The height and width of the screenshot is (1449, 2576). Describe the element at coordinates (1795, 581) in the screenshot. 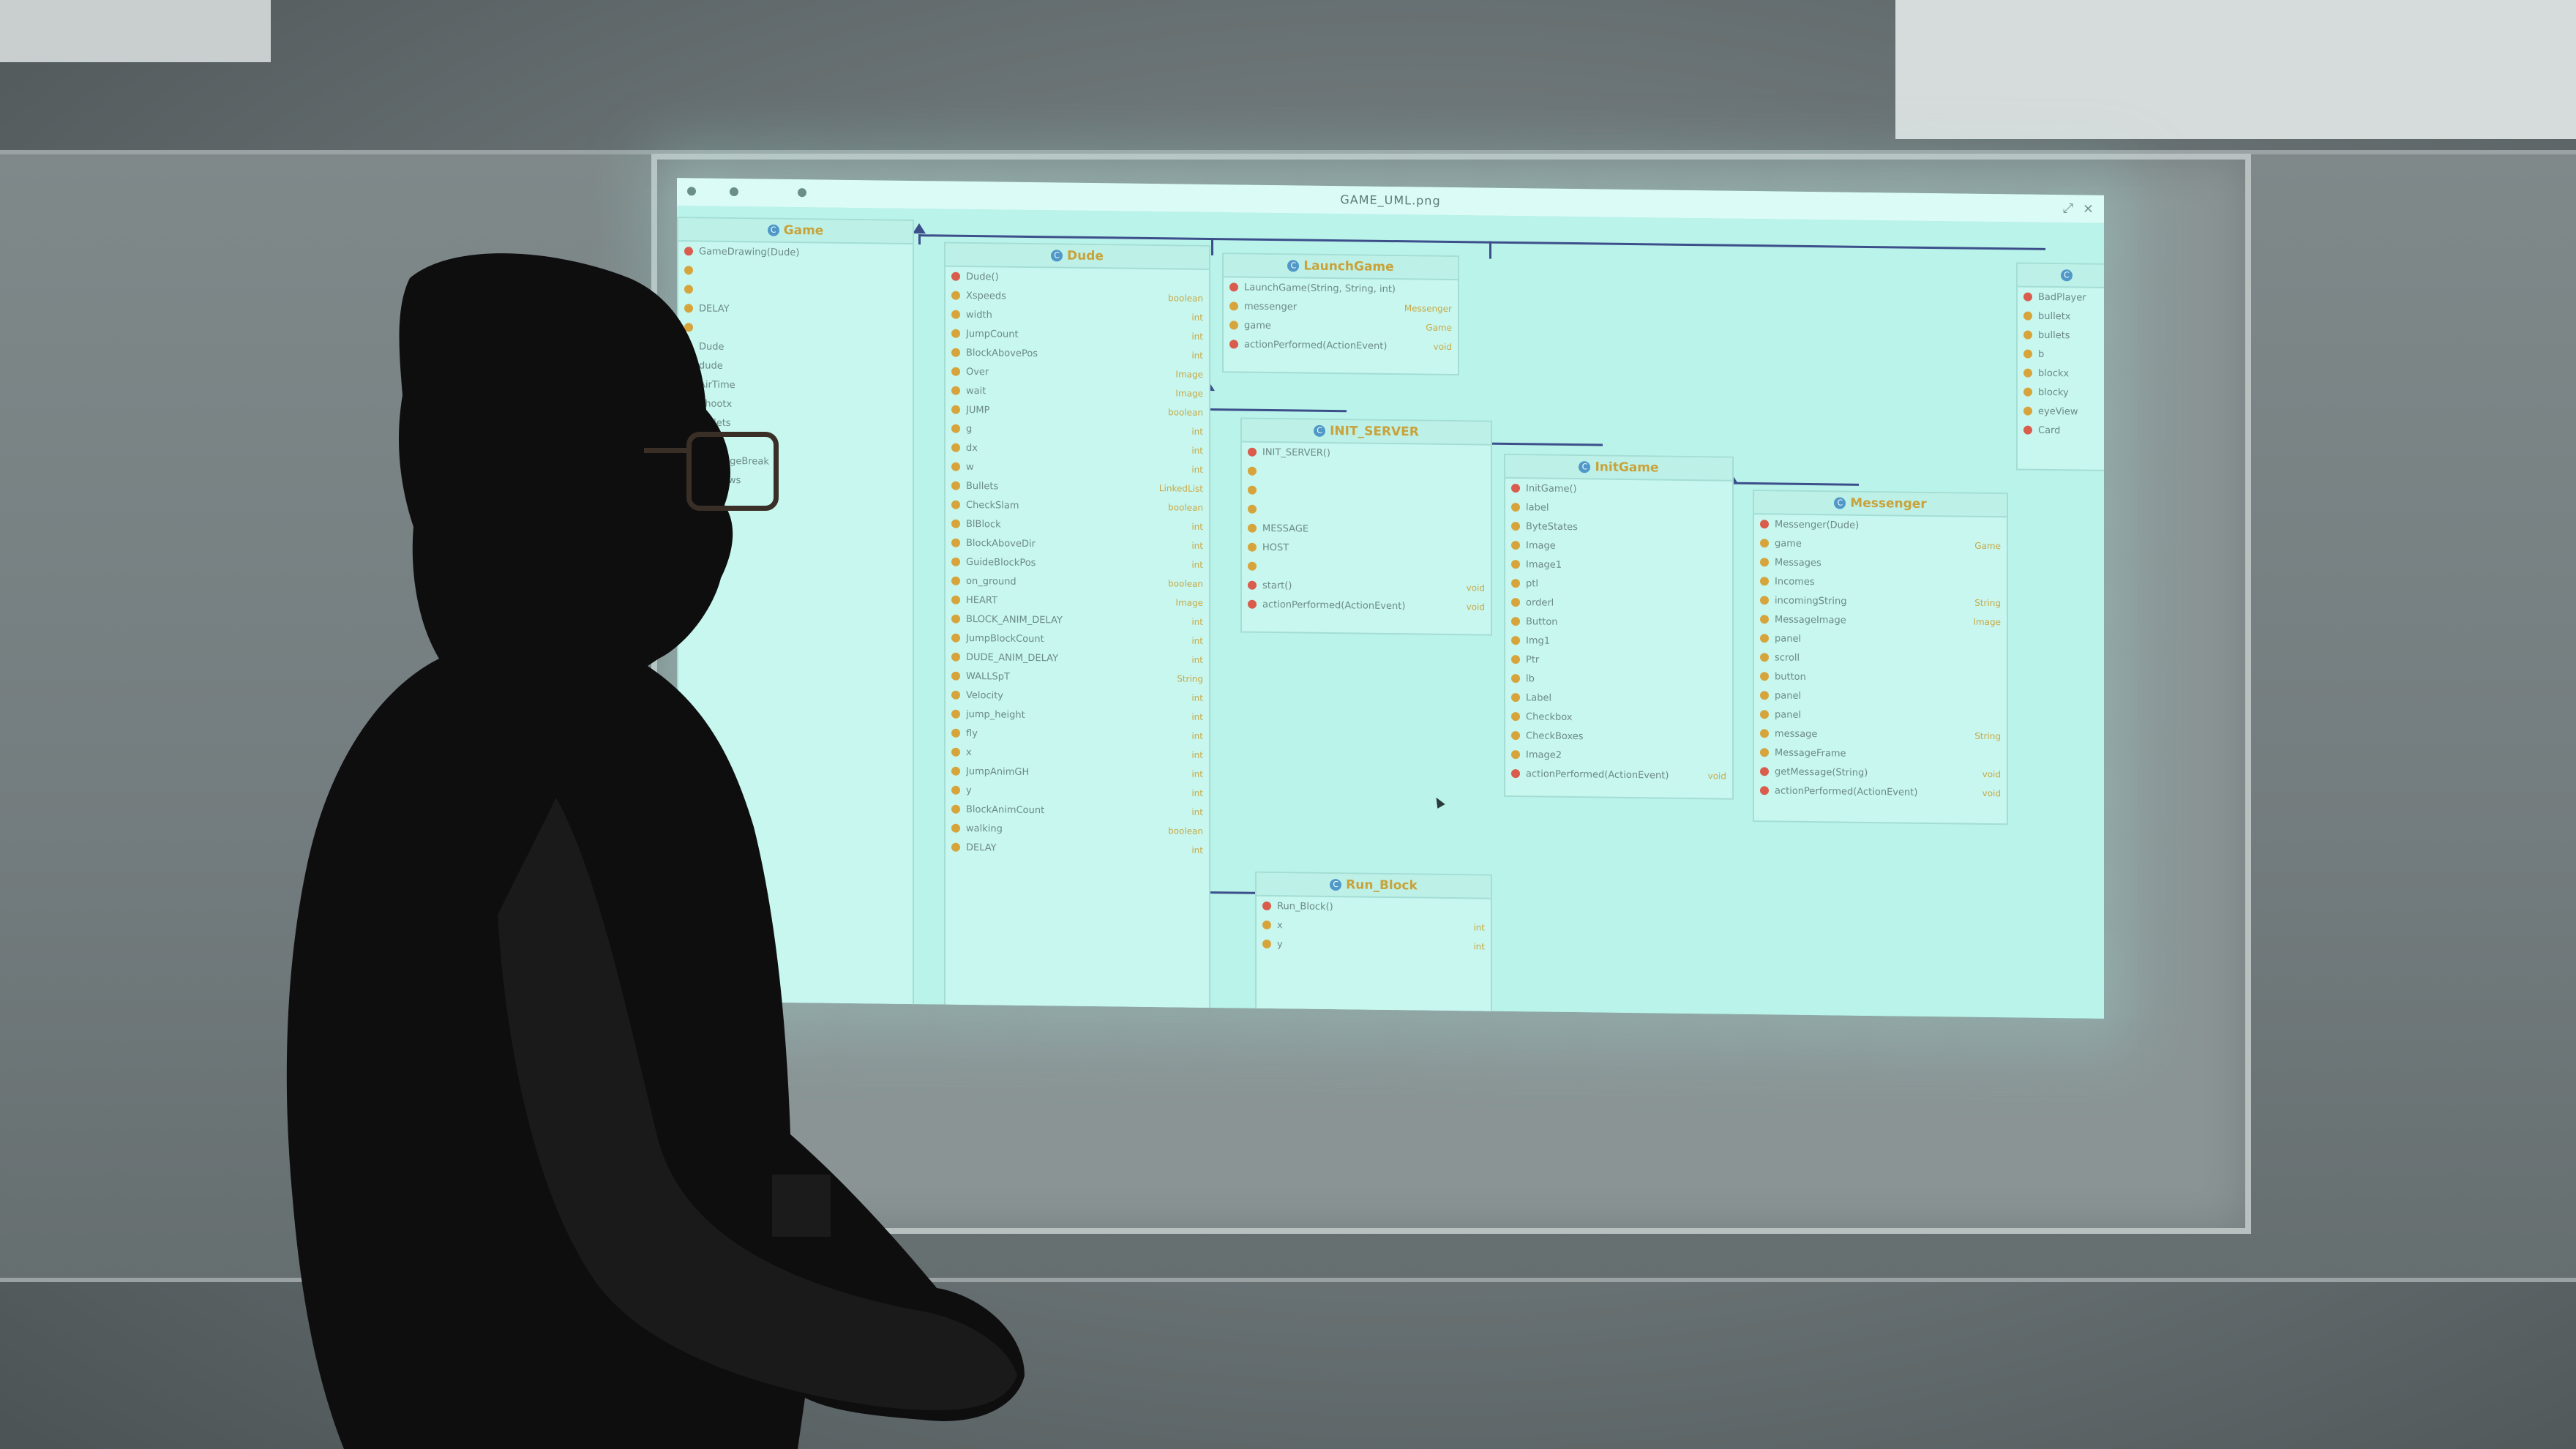

I see `member-label: Incomes` at that location.